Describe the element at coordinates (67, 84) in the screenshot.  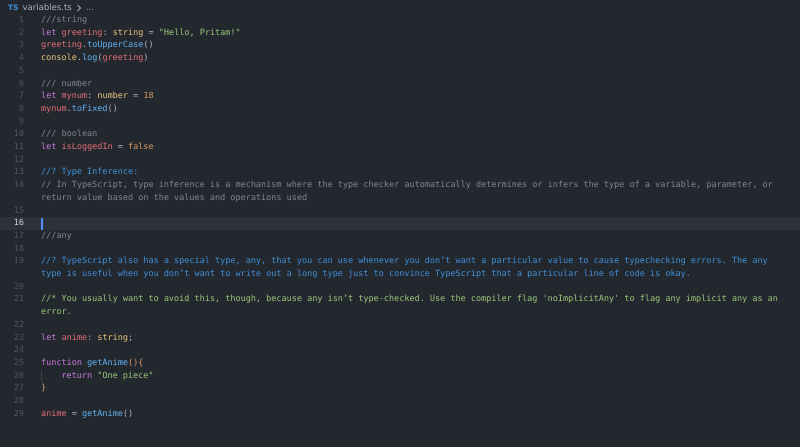
I see `code-line: /// number` at that location.